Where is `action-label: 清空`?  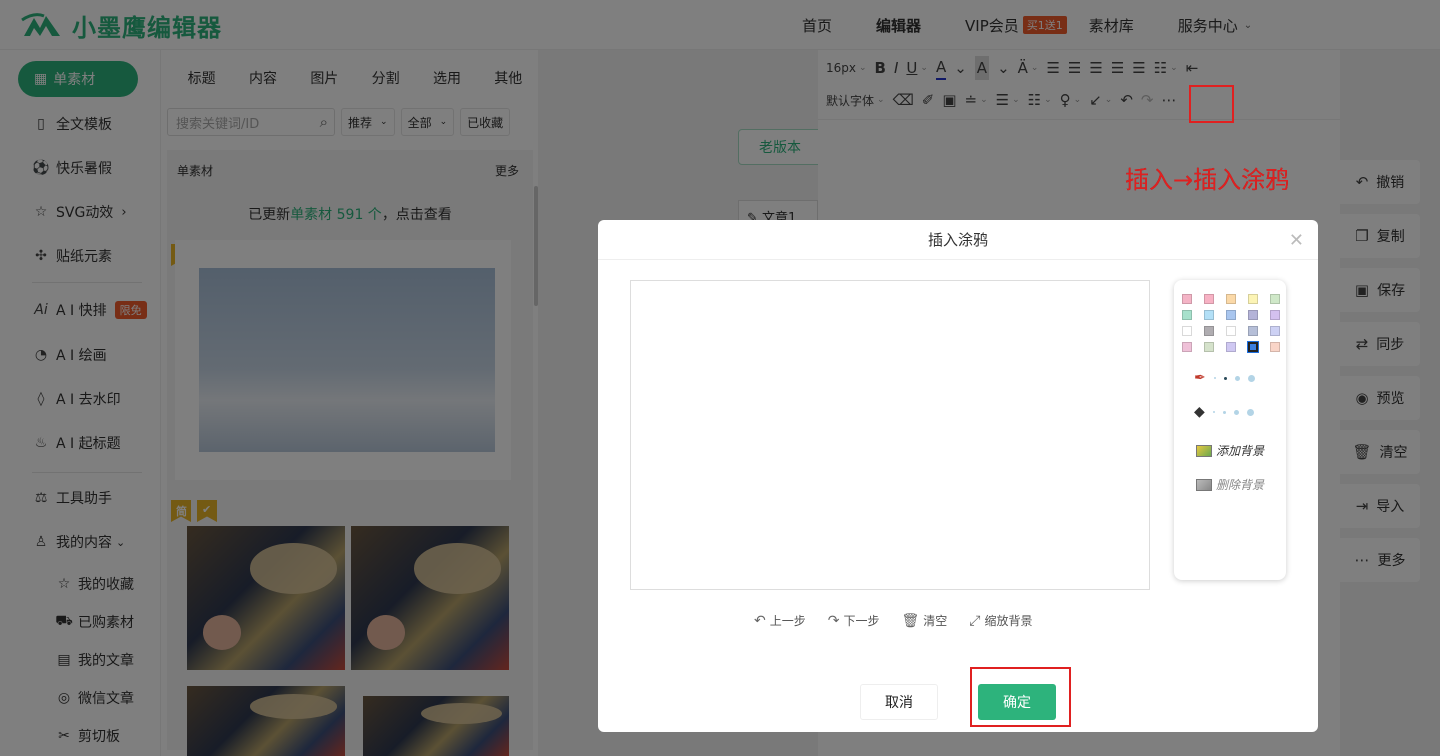 action-label: 清空 is located at coordinates (935, 621).